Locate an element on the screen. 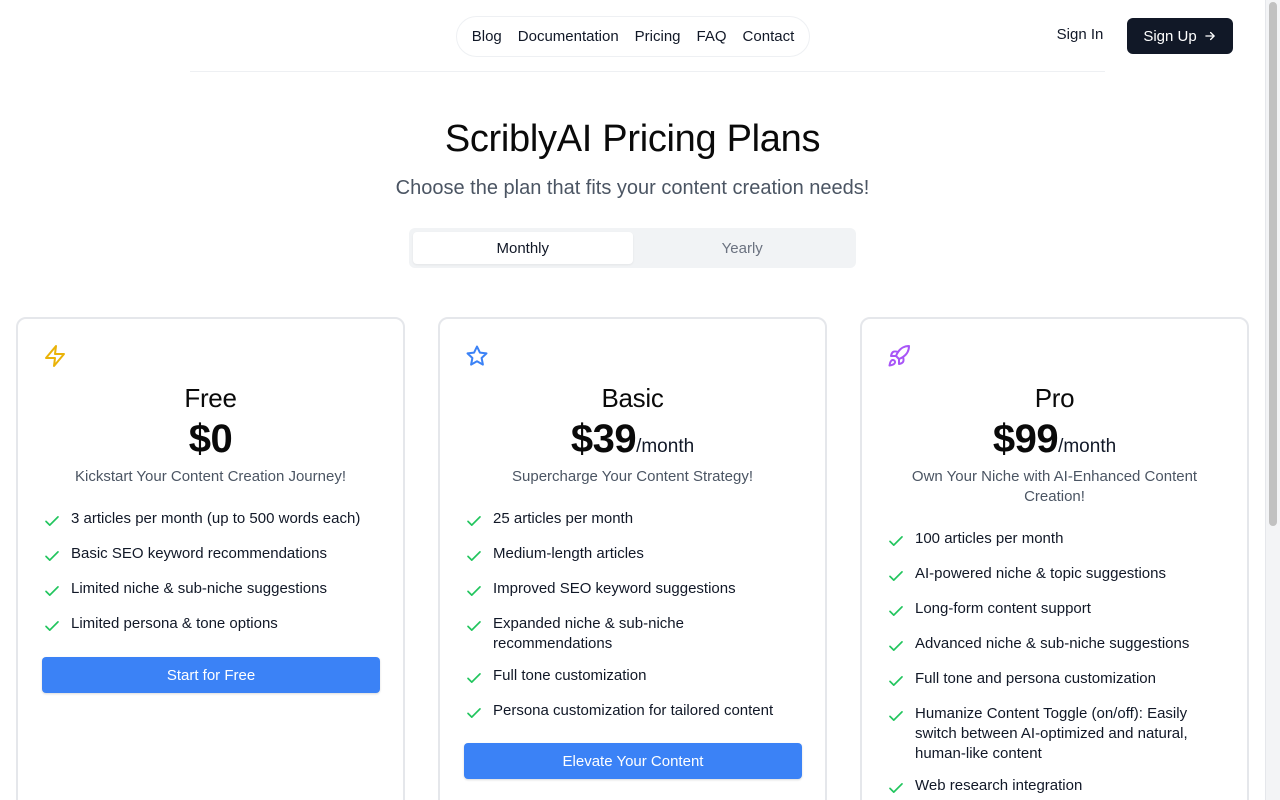  feature-text: 25 articles per month is located at coordinates (563, 518).